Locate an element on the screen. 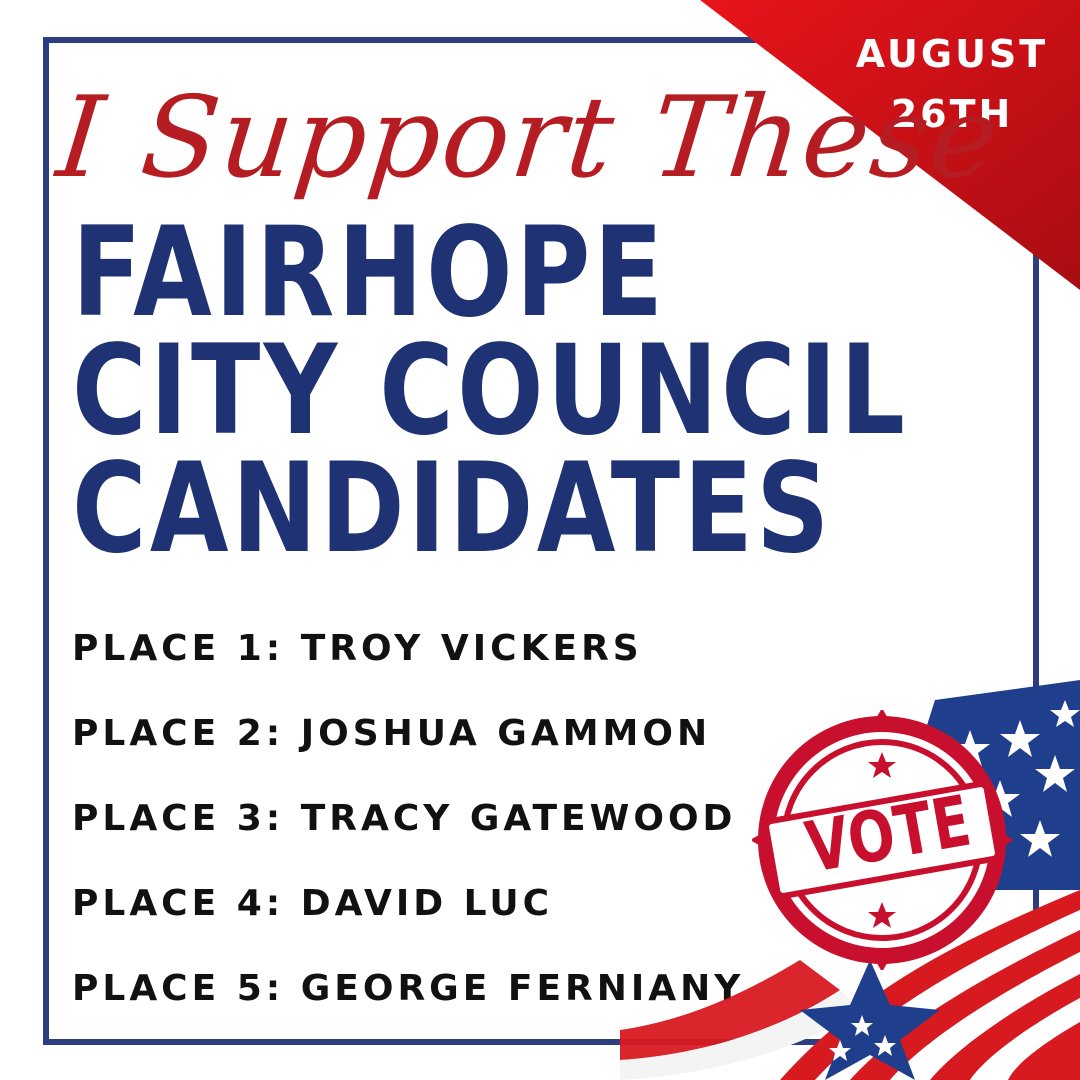 The width and height of the screenshot is (1080, 1080). headline-line-2: CITY COUNCIL is located at coordinates (490, 391).